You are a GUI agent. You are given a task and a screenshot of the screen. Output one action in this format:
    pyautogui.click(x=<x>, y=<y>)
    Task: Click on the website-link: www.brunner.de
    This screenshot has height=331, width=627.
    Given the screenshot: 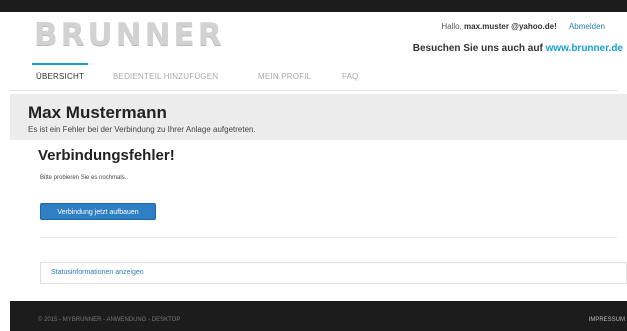 What is the action you would take?
    pyautogui.click(x=584, y=48)
    